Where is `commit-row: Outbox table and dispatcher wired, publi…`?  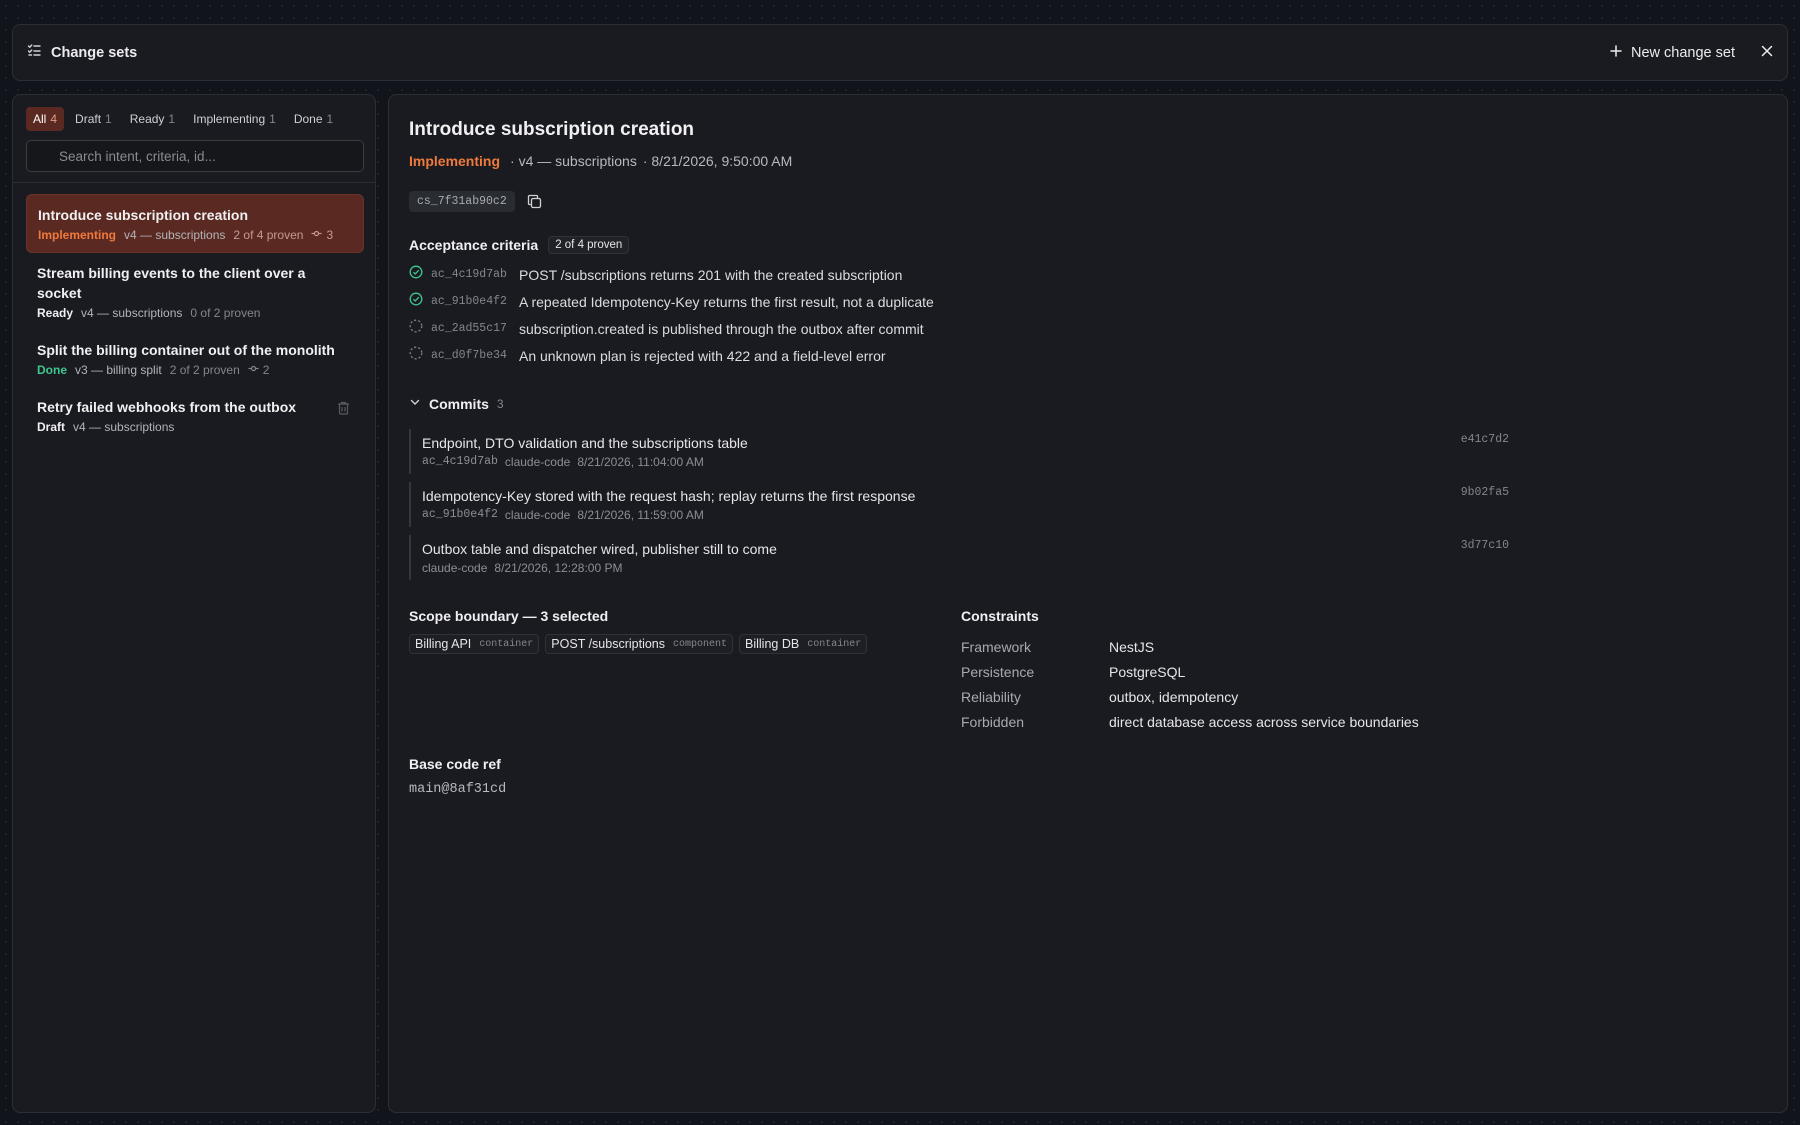
commit-row: Outbox table and dispatcher wired, publi… is located at coordinates (959, 557).